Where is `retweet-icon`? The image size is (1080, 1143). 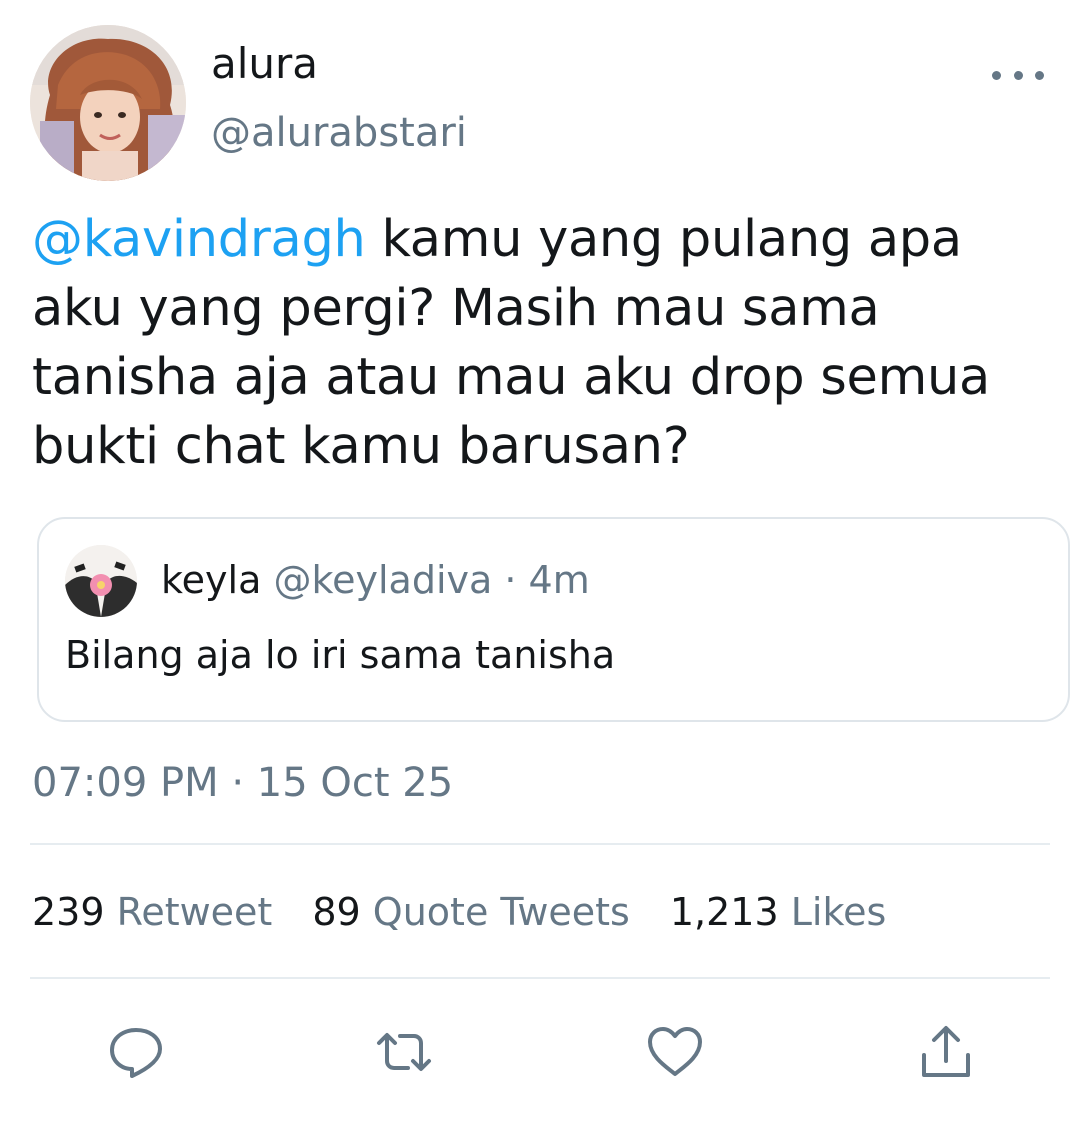 retweet-icon is located at coordinates (404, 1052).